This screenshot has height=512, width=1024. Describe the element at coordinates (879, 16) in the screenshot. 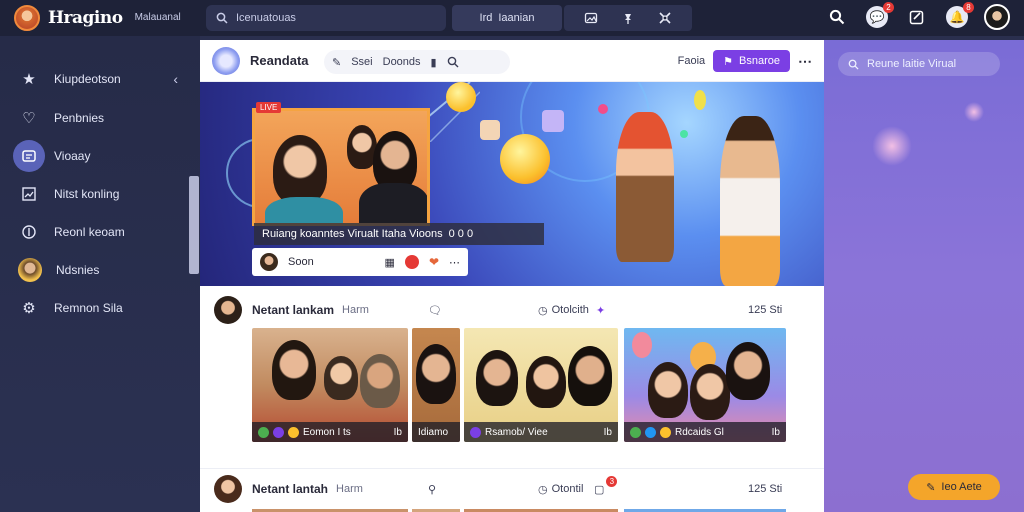

I see `messages-button: 💬 2` at that location.